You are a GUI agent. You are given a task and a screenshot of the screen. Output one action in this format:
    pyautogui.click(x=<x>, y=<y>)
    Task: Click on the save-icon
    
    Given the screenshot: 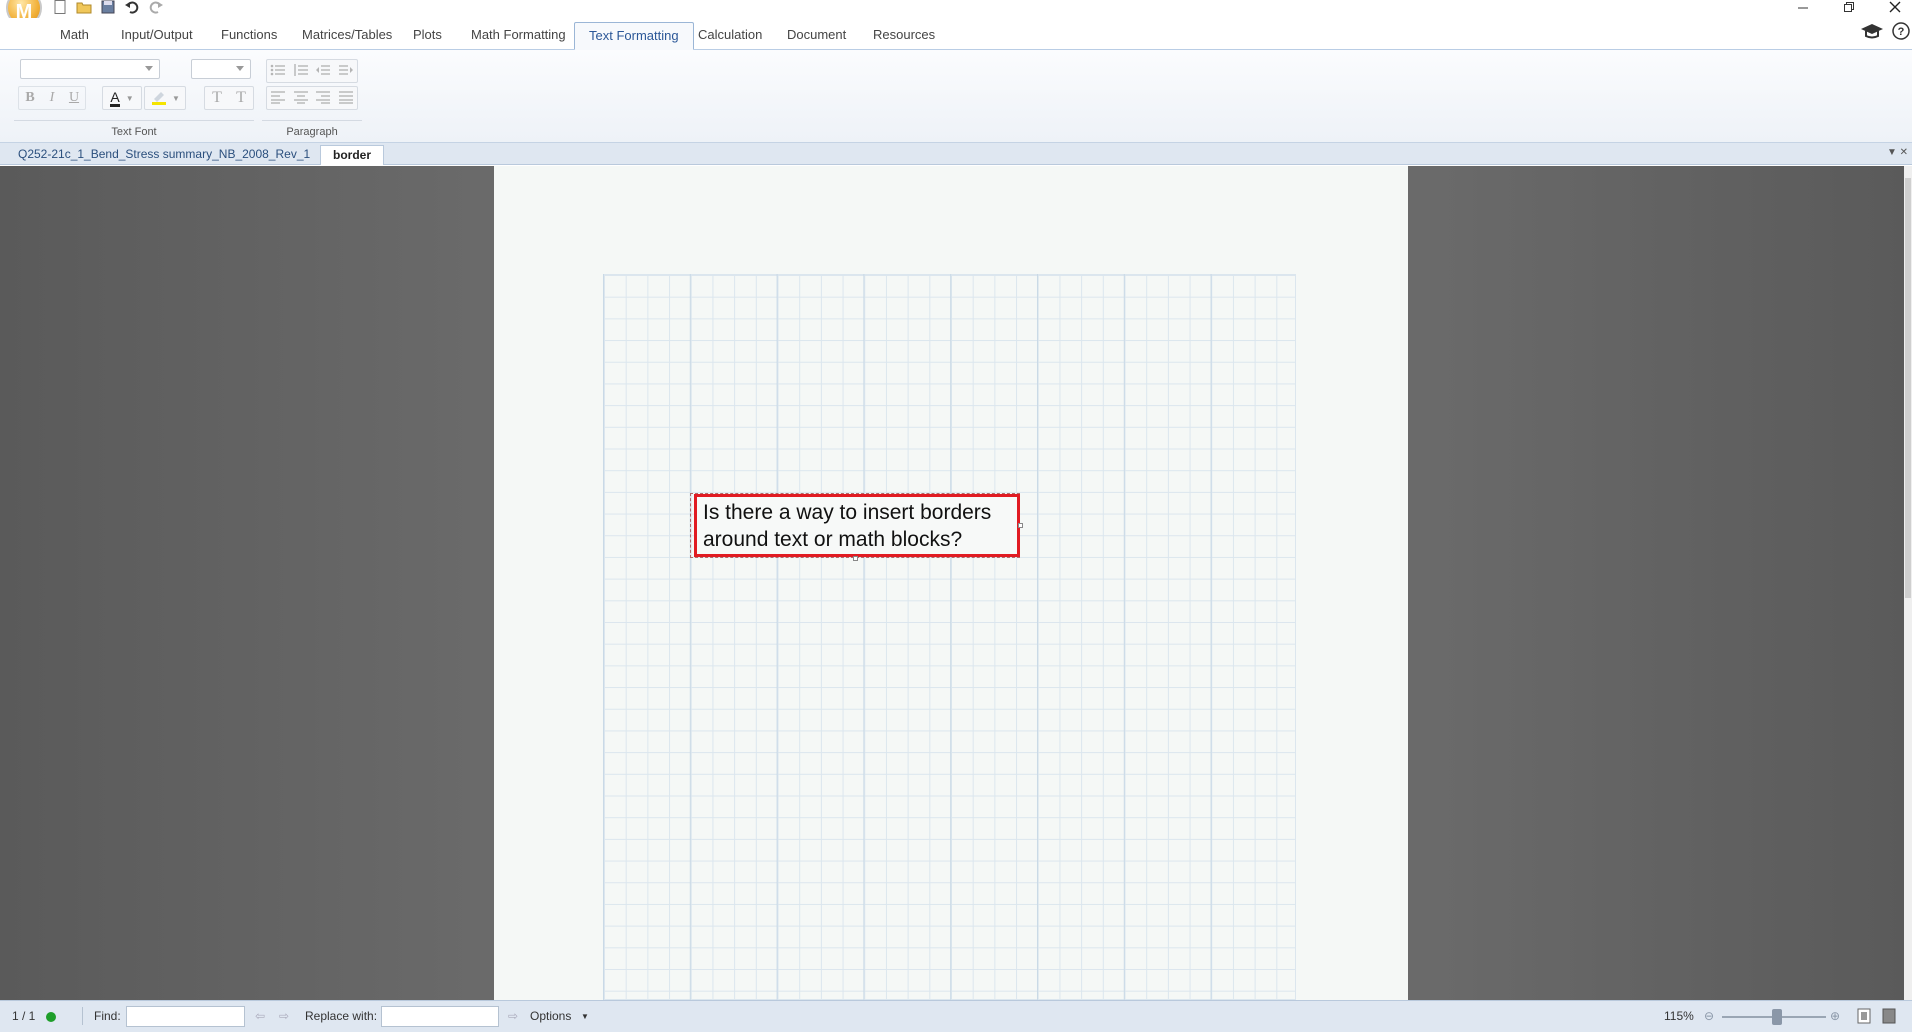 What is the action you would take?
    pyautogui.click(x=108, y=7)
    